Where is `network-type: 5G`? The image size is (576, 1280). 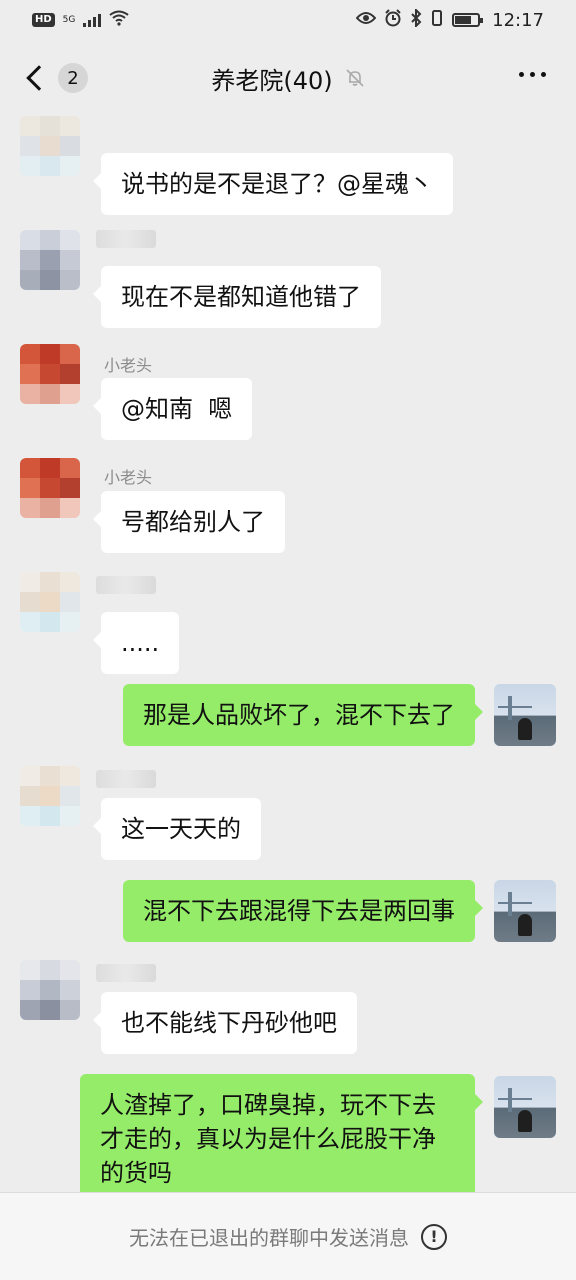 network-type: 5G is located at coordinates (69, 19).